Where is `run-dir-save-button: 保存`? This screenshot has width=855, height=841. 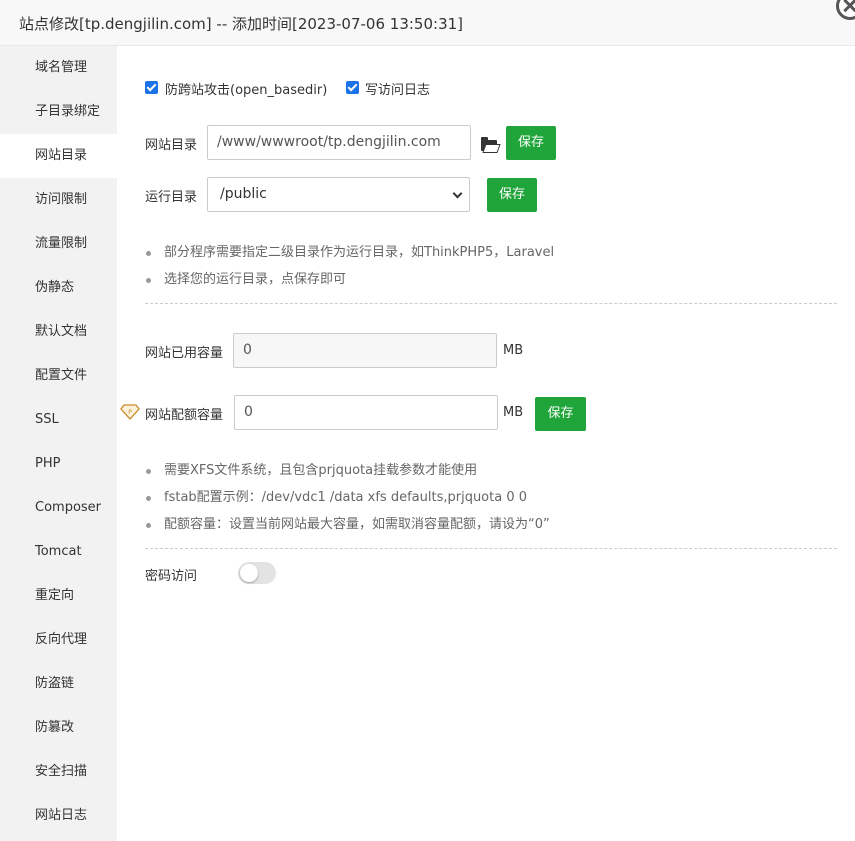 run-dir-save-button: 保存 is located at coordinates (512, 195).